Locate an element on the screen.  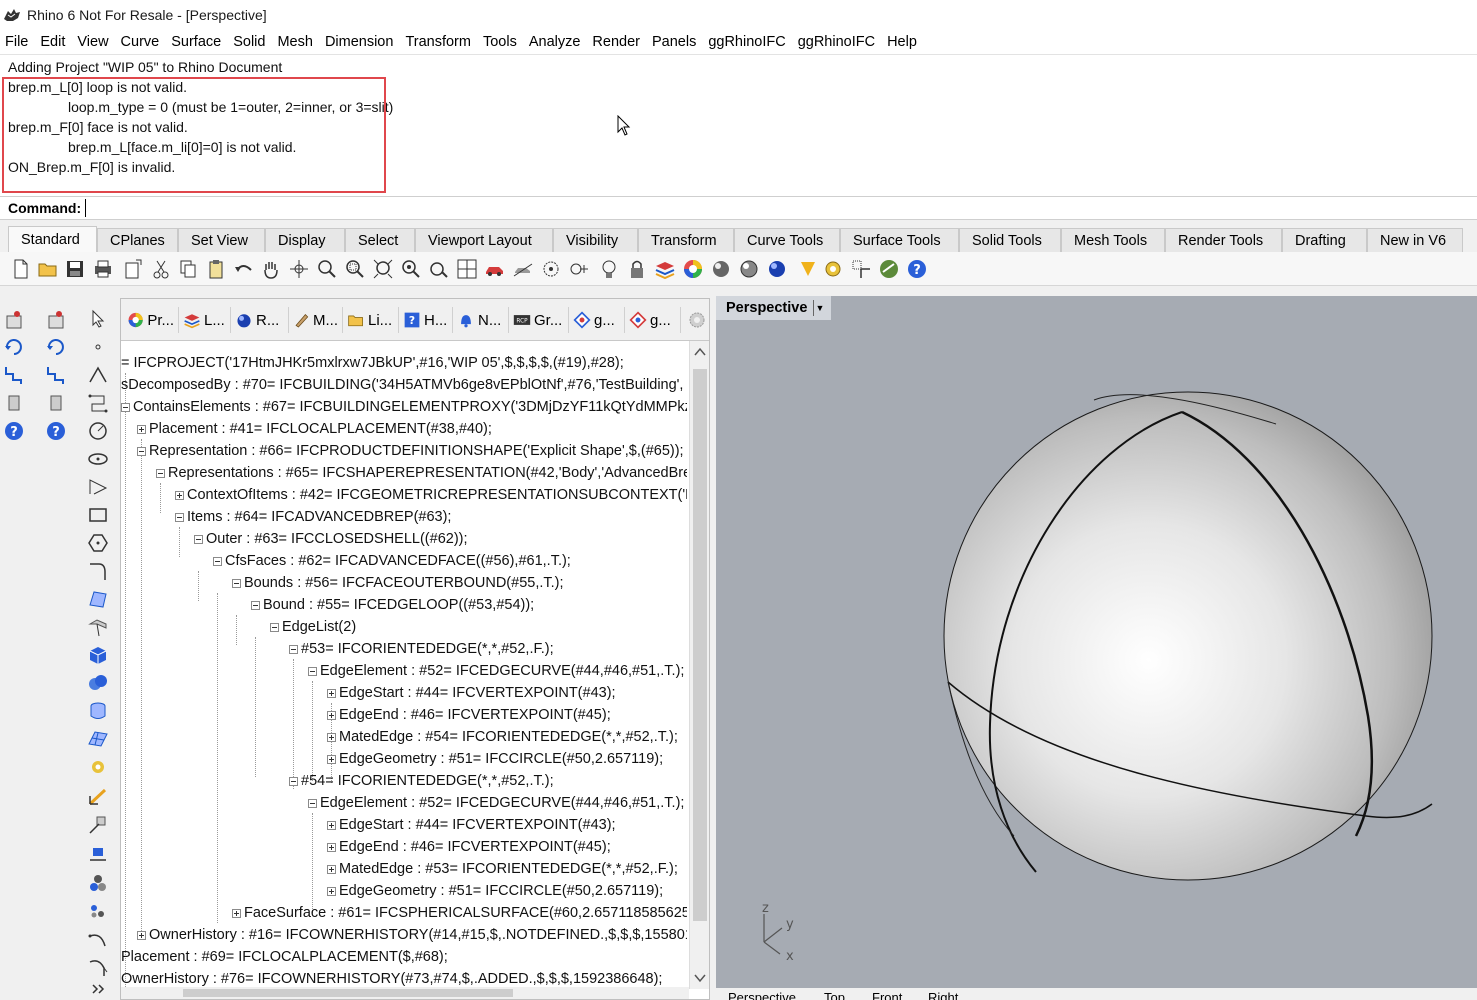
arc-tool-icon is located at coordinates (98, 939).